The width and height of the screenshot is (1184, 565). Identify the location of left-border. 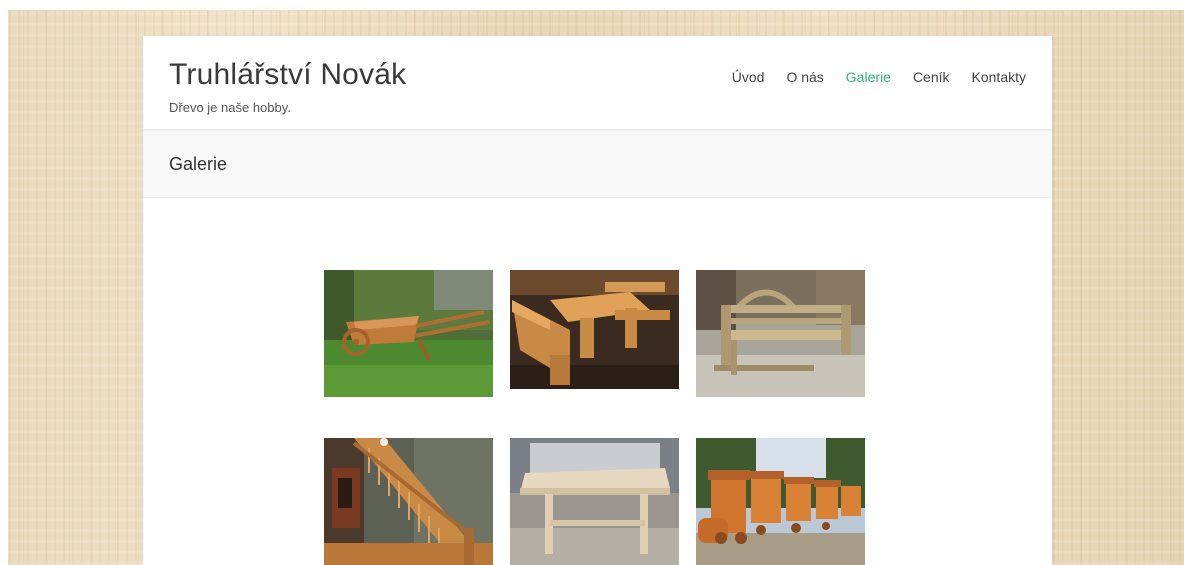
(4, 282).